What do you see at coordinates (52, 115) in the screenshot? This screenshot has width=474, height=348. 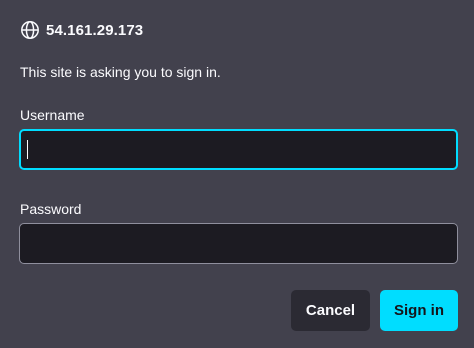 I see `username-label: Username` at bounding box center [52, 115].